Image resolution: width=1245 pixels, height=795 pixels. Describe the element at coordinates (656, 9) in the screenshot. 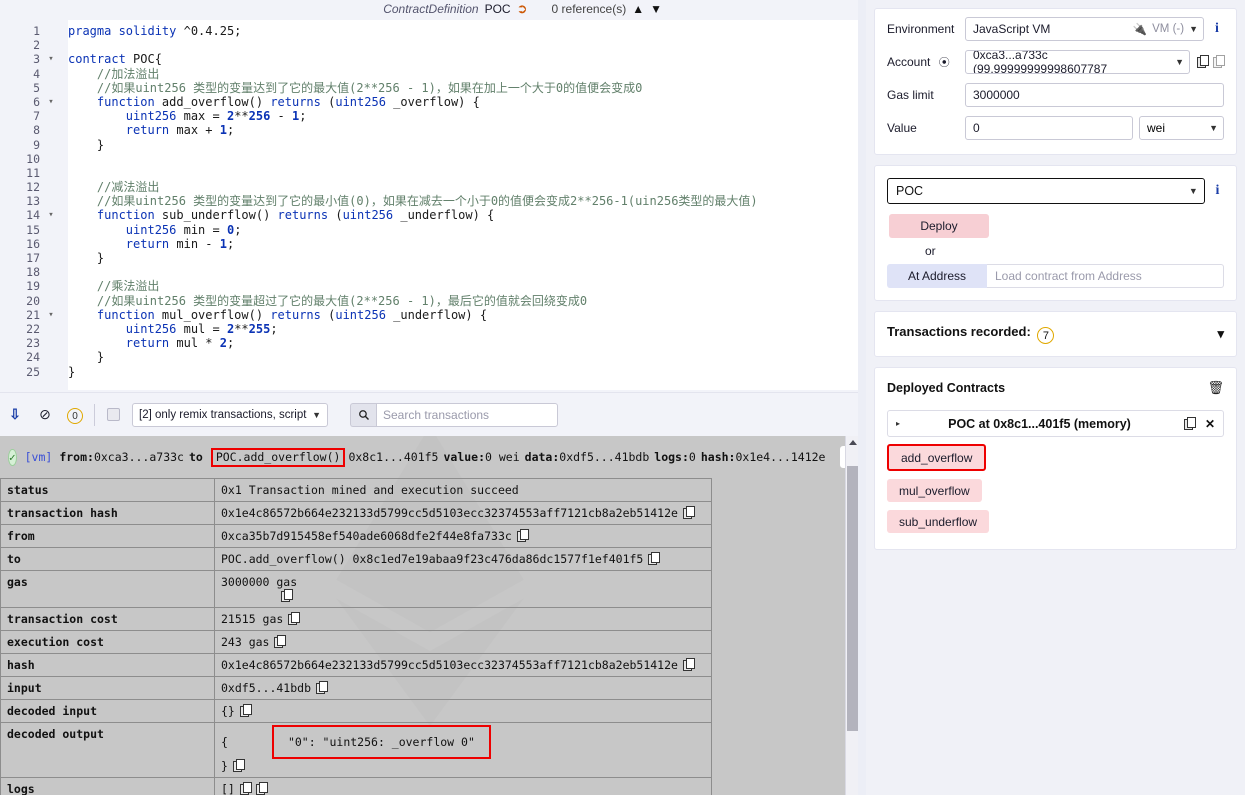

I see `chevron-down-icon: ▼` at that location.